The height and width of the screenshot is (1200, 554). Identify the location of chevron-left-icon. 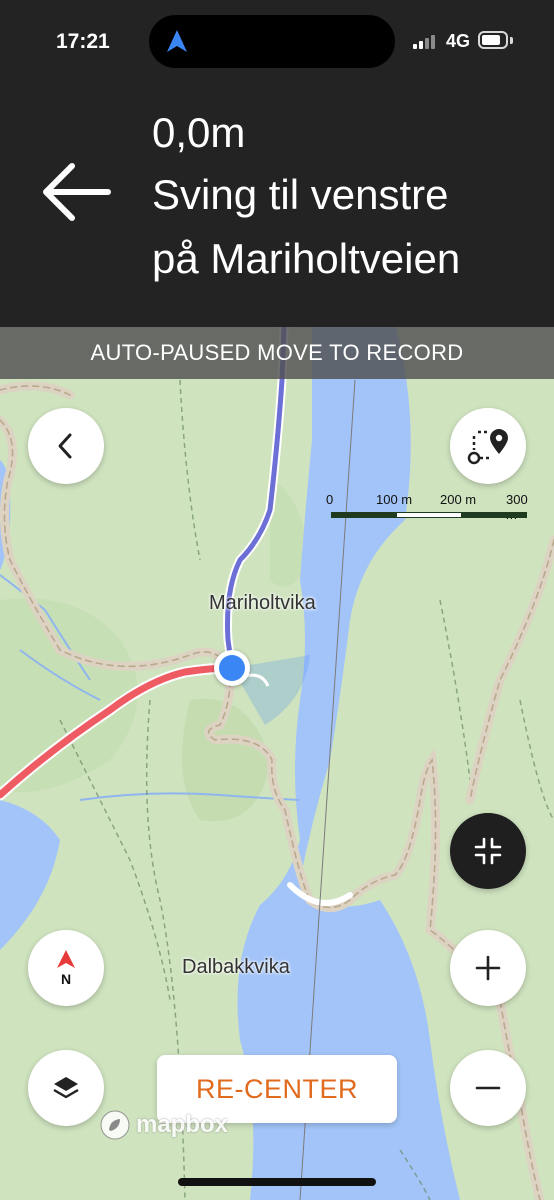
(65, 446).